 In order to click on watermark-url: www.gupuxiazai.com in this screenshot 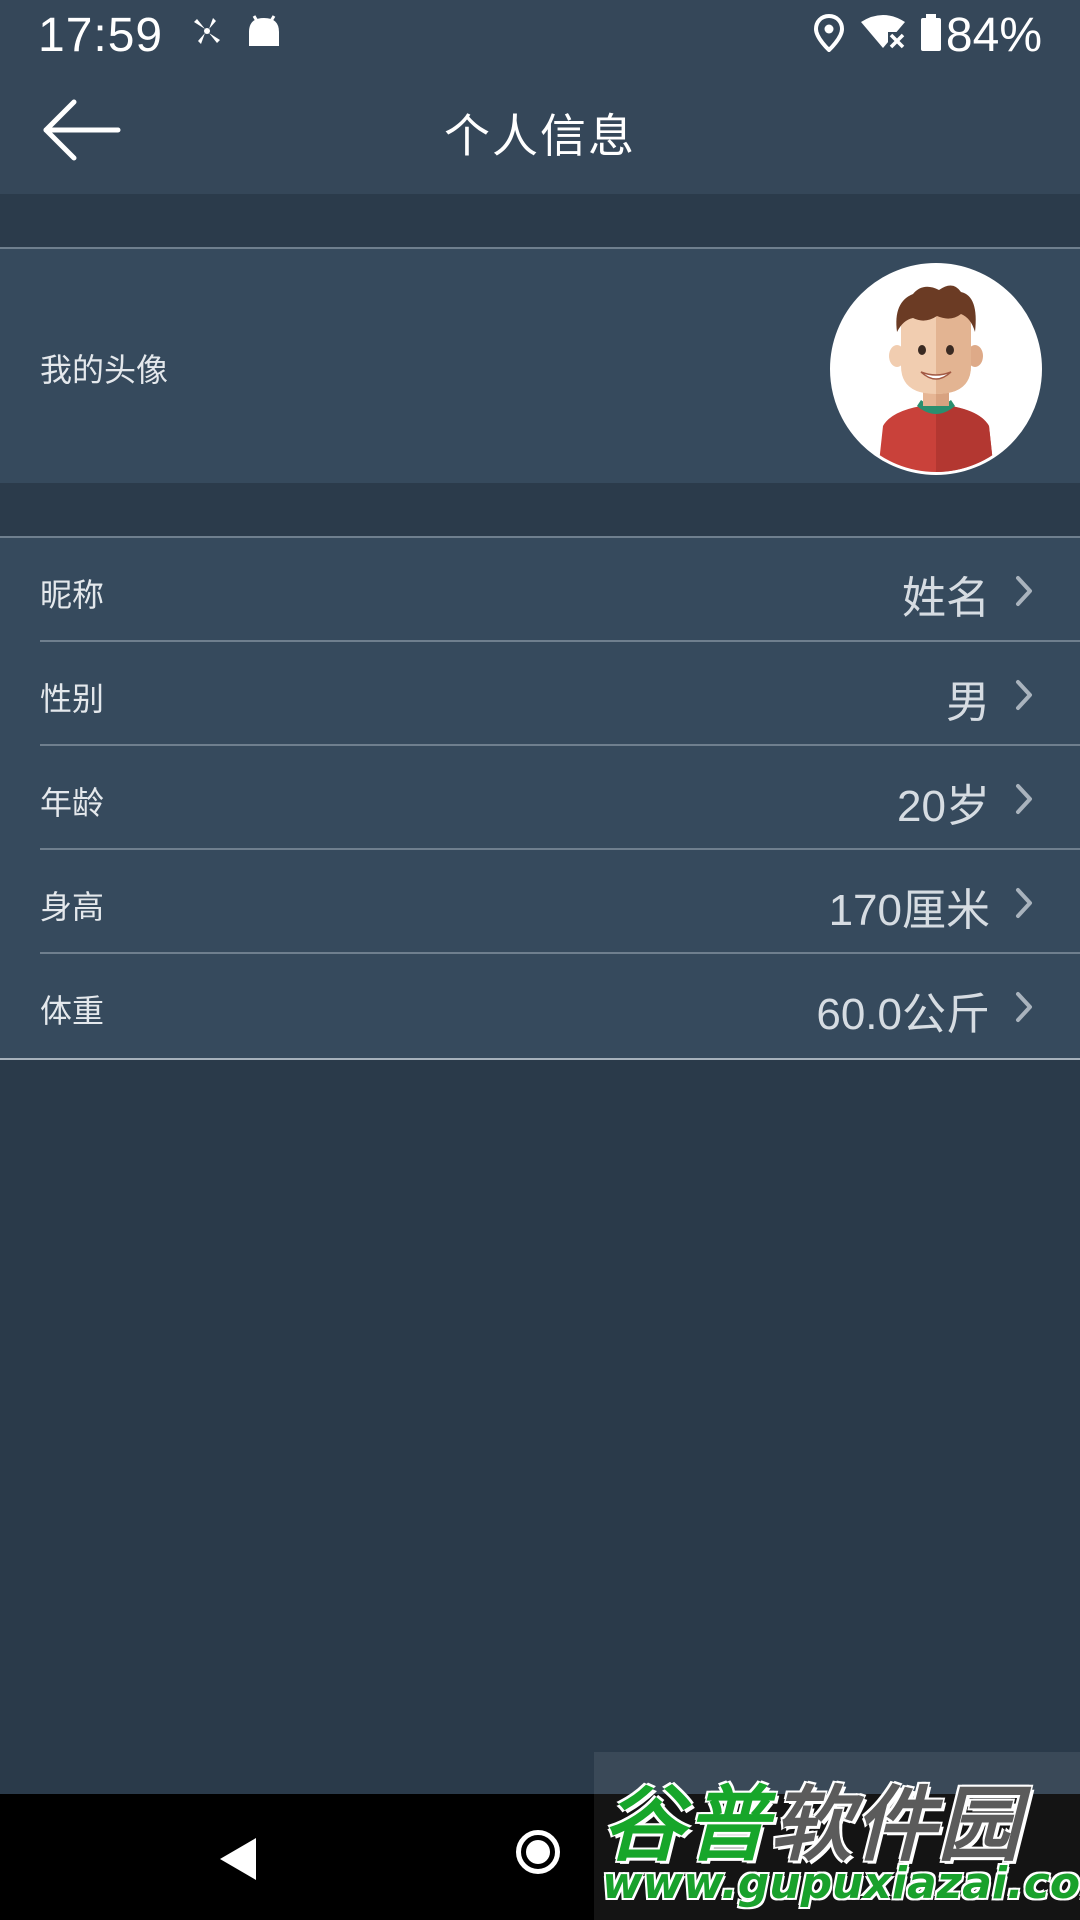, I will do `click(841, 1883)`.